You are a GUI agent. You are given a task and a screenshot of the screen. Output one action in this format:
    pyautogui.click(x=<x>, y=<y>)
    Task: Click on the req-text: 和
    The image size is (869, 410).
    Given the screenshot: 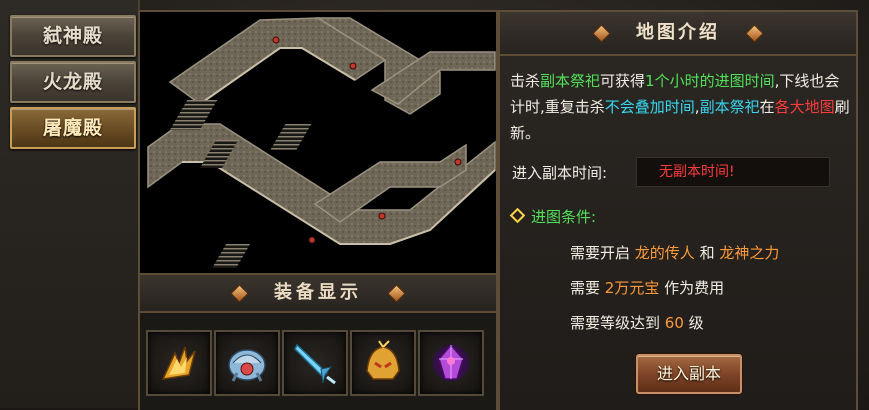 What is the action you would take?
    pyautogui.click(x=707, y=253)
    